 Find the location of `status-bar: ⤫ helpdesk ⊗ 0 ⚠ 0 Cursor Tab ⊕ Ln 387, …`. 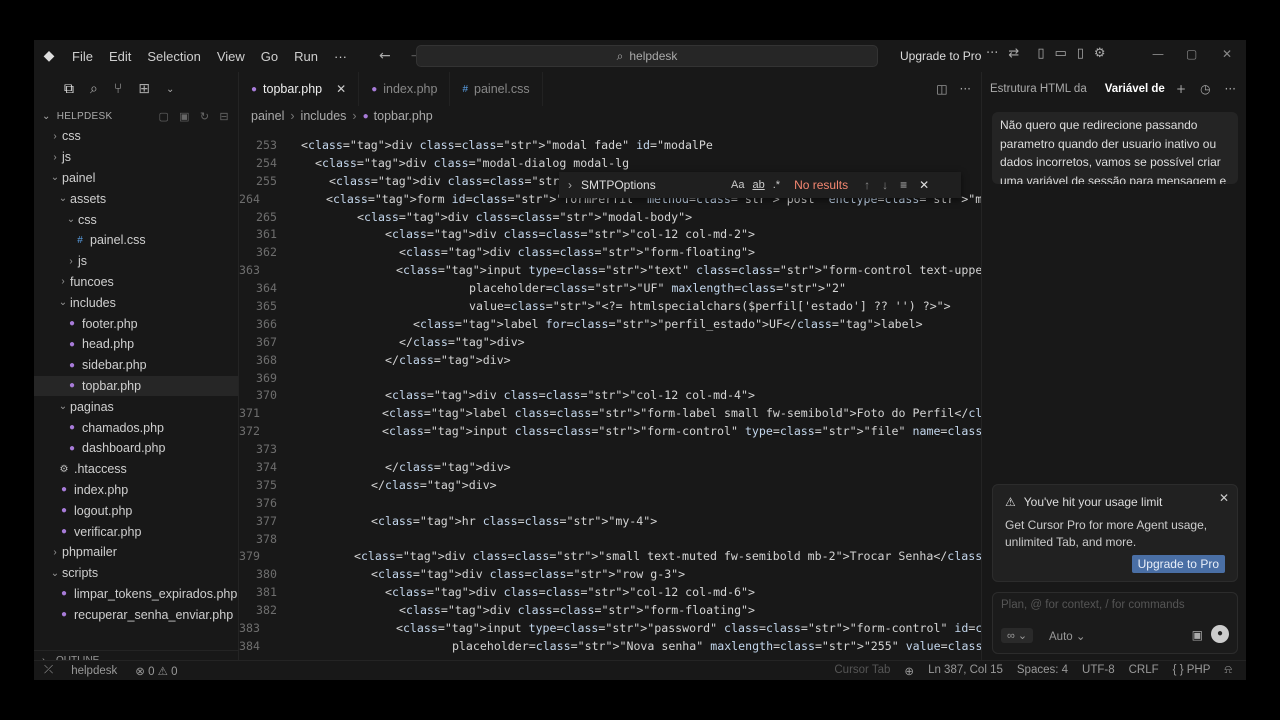

status-bar: ⤫ helpdesk ⊗ 0 ⚠ 0 Cursor Tab ⊕ Ln 387, … is located at coordinates (640, 670).